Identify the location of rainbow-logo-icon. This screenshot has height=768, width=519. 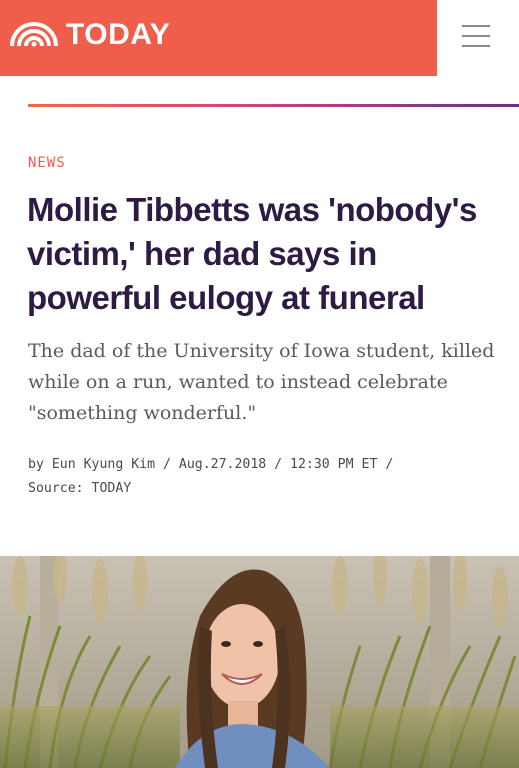
(34, 34).